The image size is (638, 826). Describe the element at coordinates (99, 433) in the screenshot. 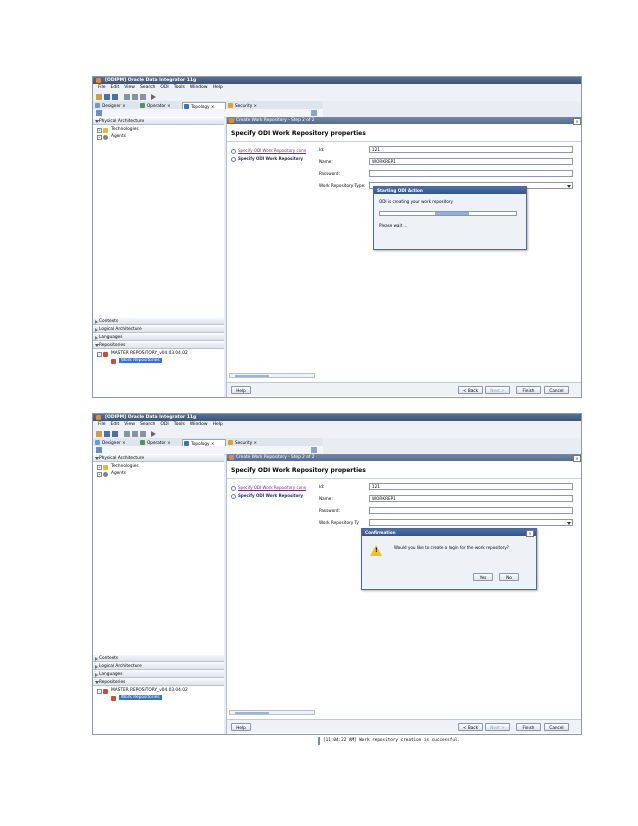

I see `new-icon` at that location.